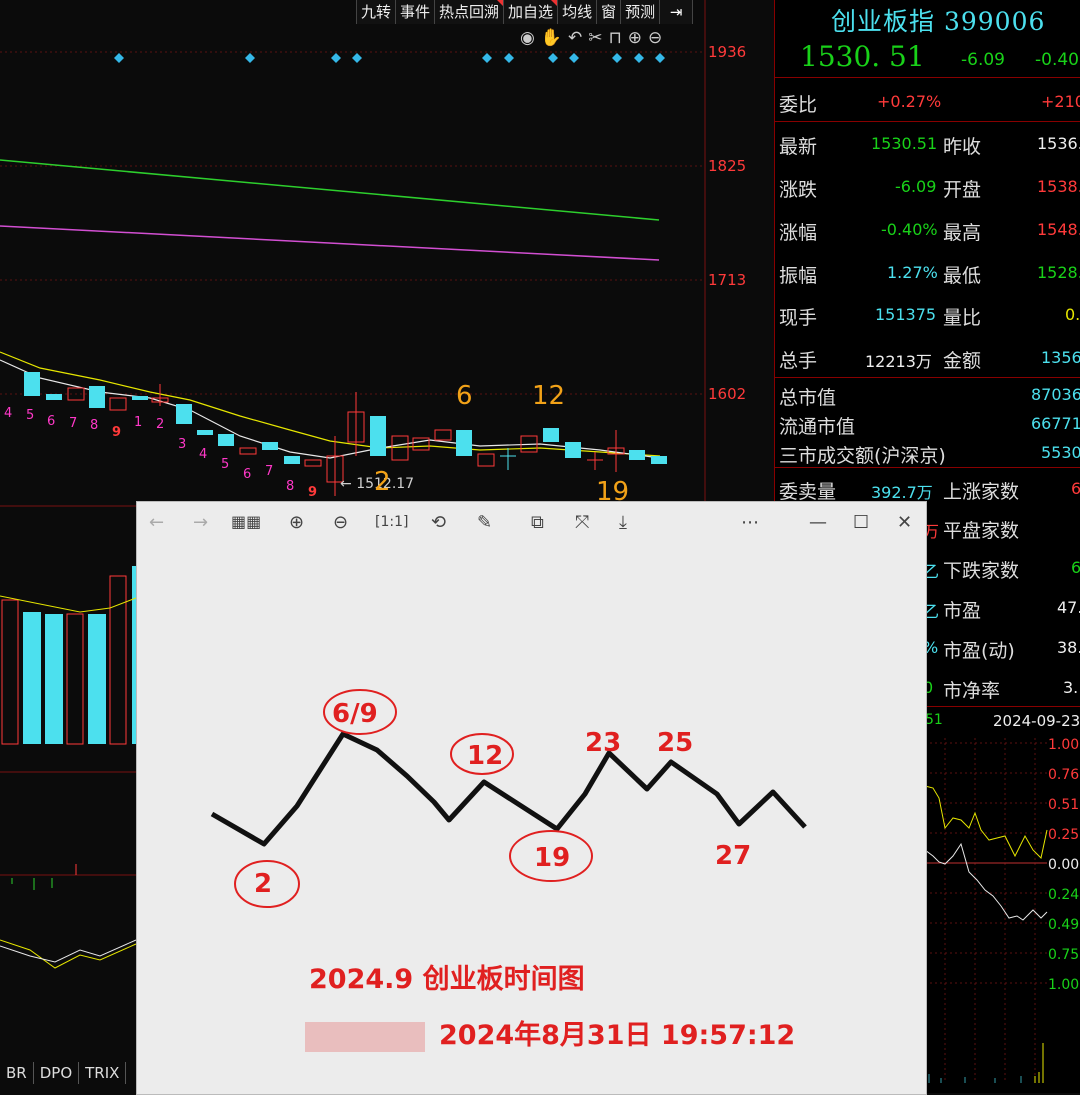 This screenshot has height=1095, width=1080. I want to click on quote-value: 0., so click(1072, 314).